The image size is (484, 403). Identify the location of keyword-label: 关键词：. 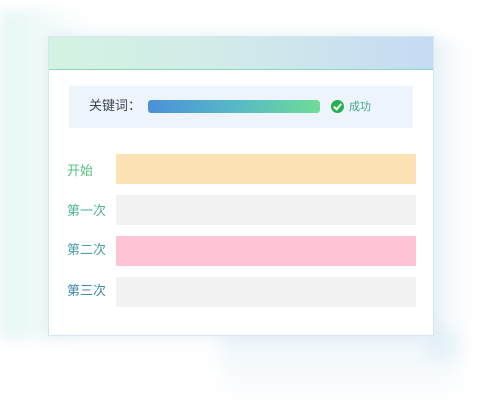
(115, 106).